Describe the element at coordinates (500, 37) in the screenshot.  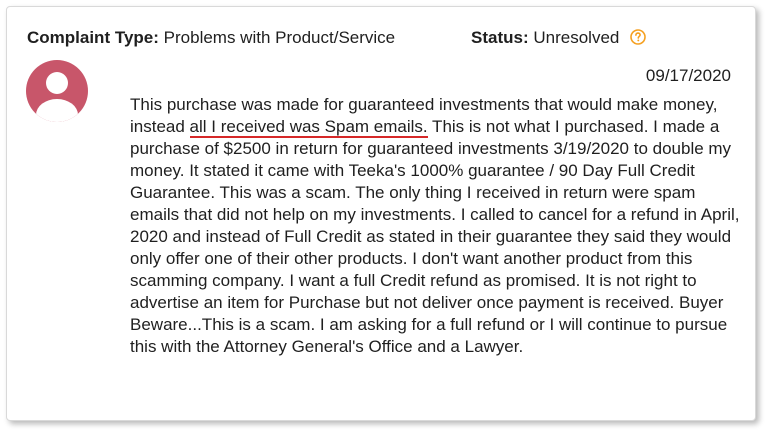
I see `status-label: Status:` at that location.